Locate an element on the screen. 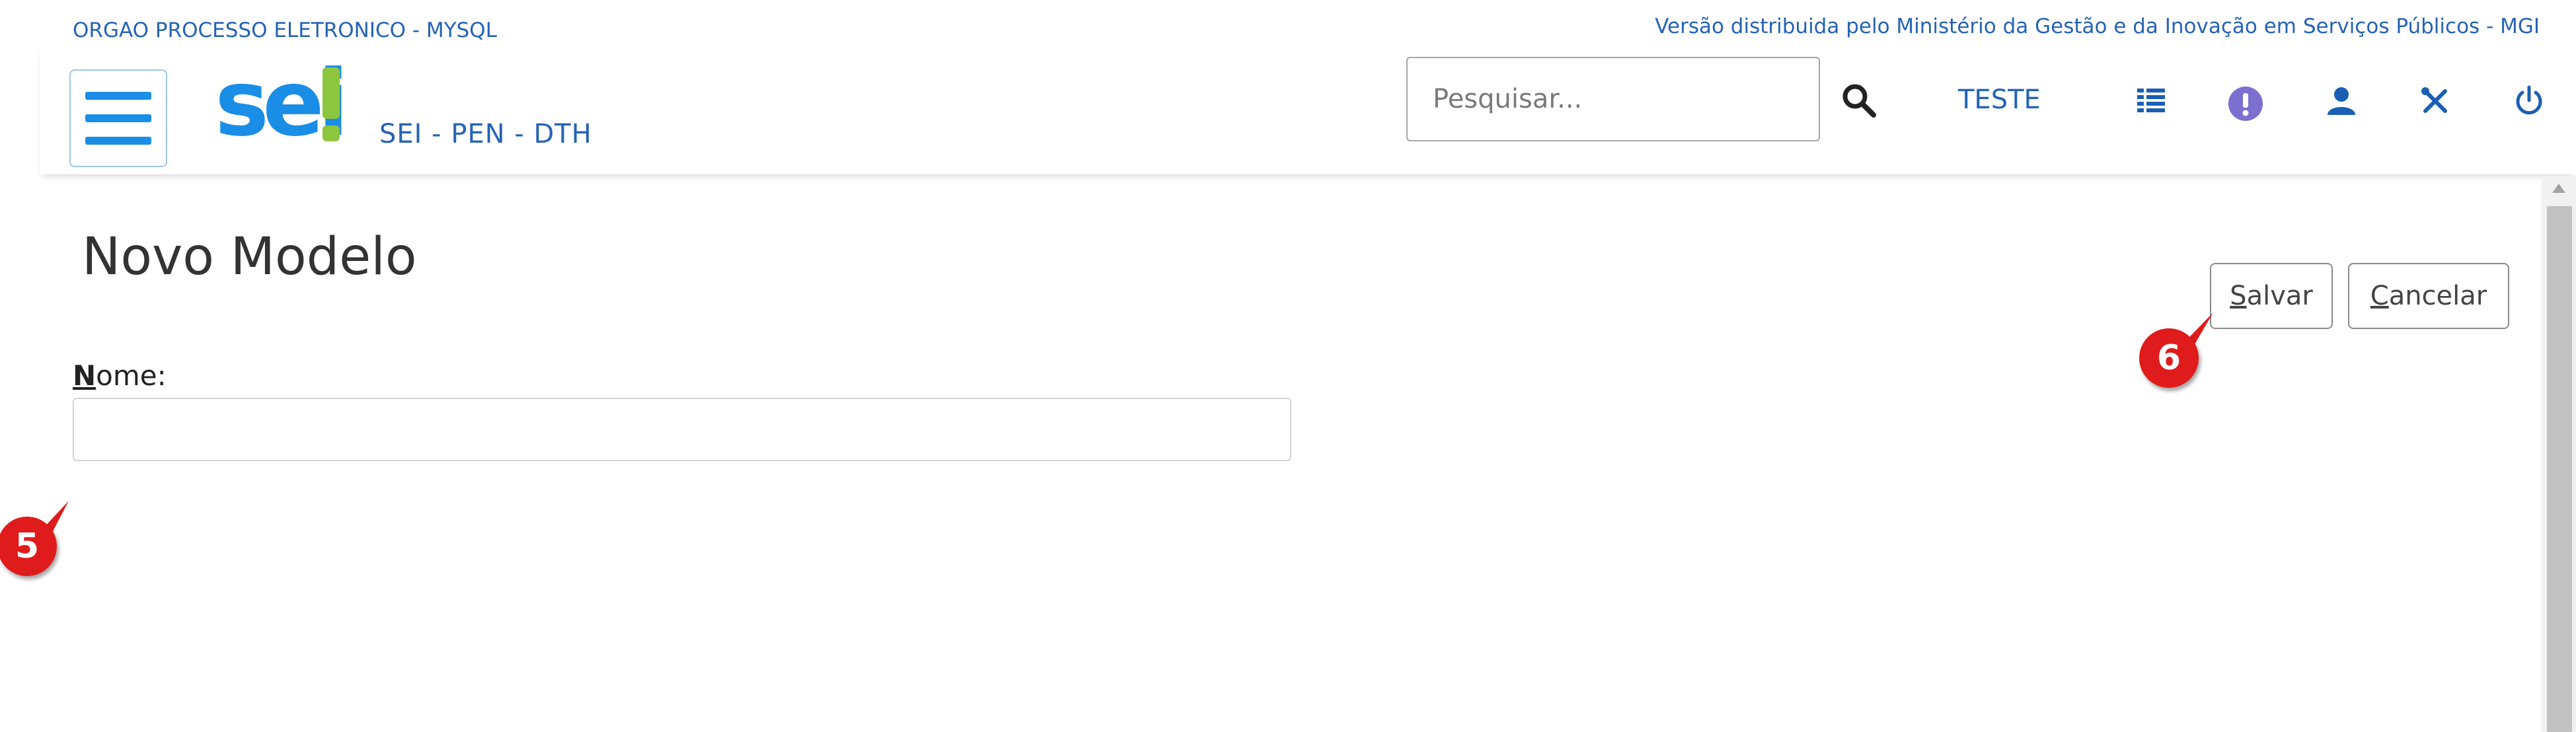  scroll-up-arrow is located at coordinates (2558, 188).